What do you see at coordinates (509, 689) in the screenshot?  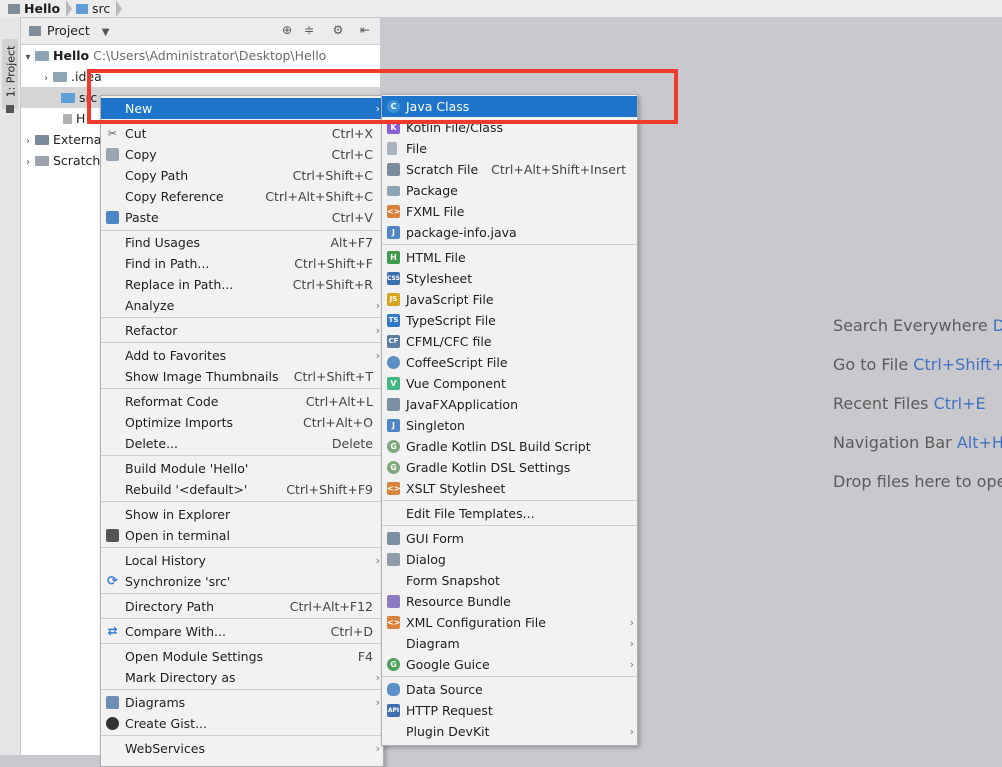 I see `submenu-item-data-source: Data Source` at bounding box center [509, 689].